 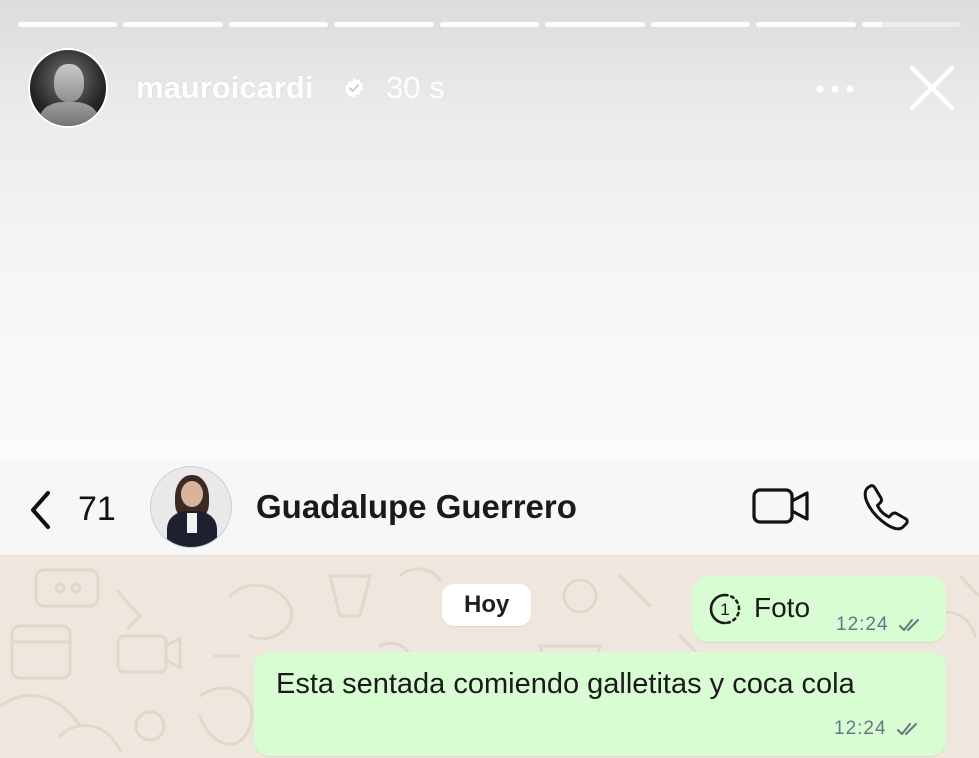 I want to click on more-icon, so click(x=835, y=89).